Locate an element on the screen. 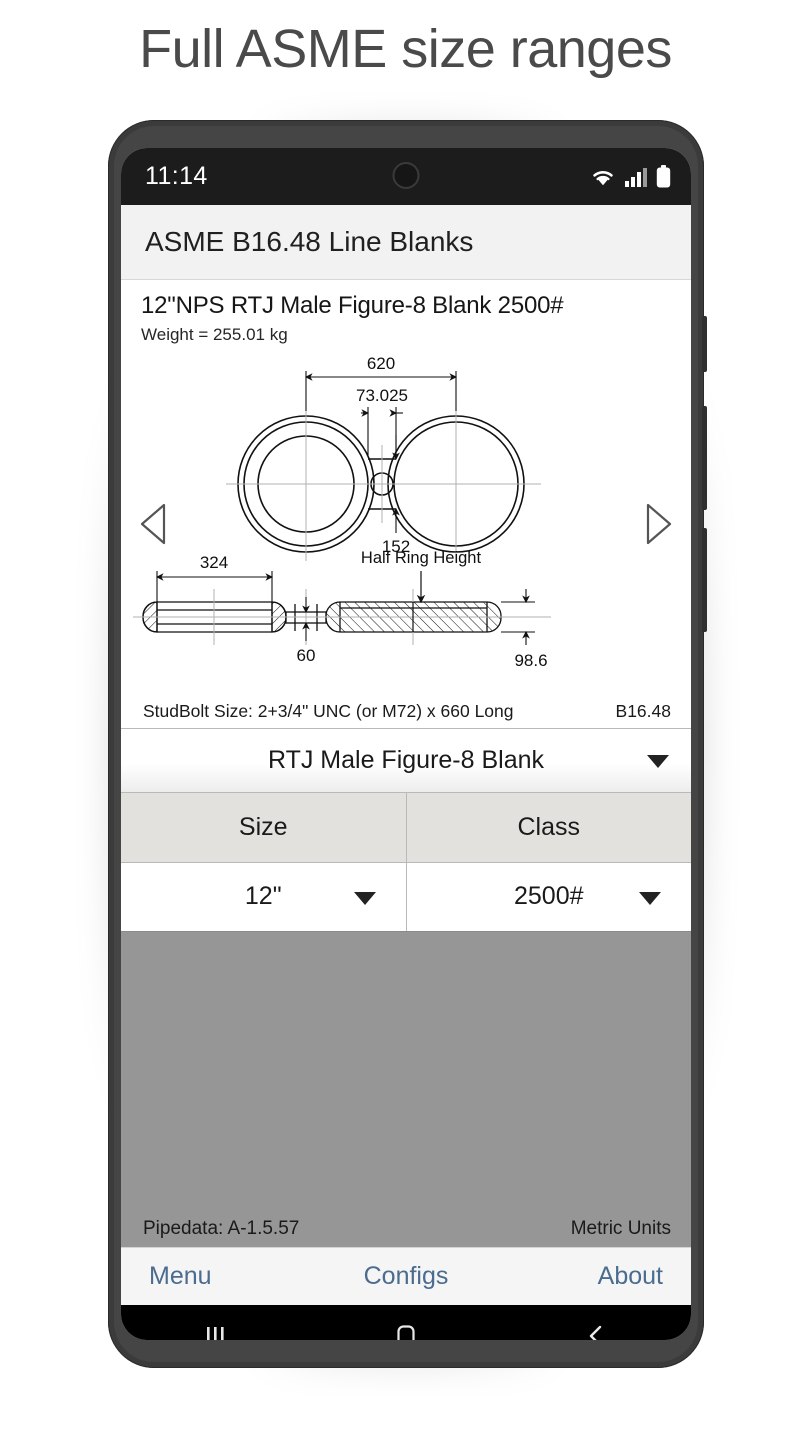 This screenshot has width=811, height=1440. tab-configs: Configs is located at coordinates (405, 1276).